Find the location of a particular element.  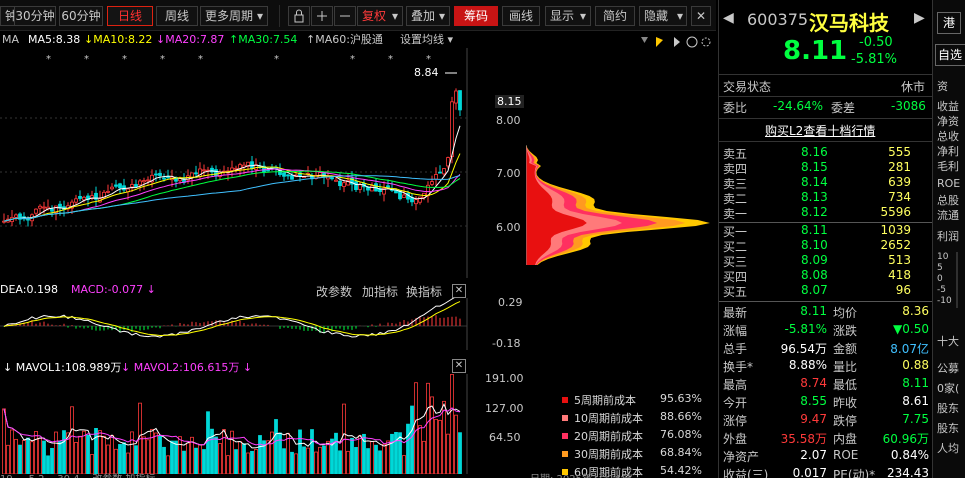

macd-axis-label: 0.29 is located at coordinates (510, 302).